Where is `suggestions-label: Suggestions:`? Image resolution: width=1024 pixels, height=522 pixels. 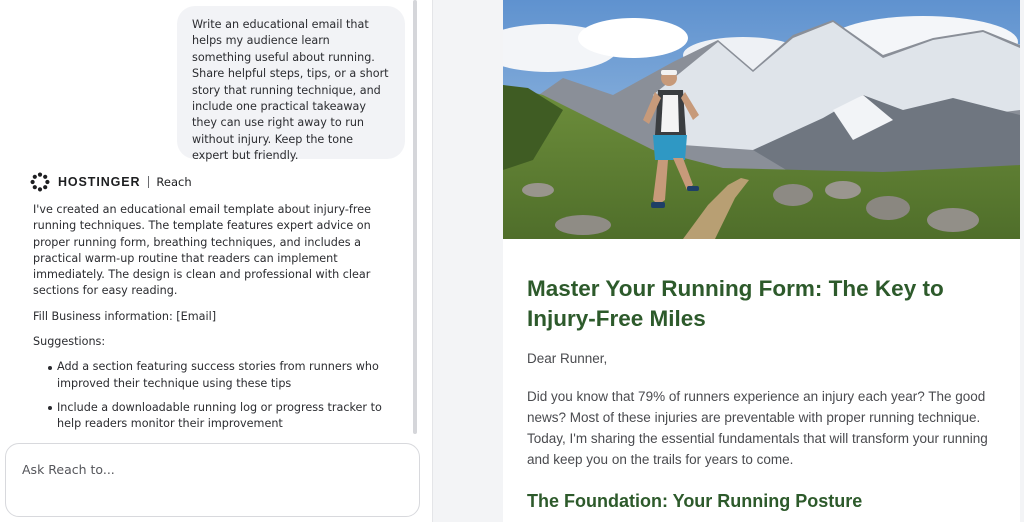
suggestions-label: Suggestions: is located at coordinates (69, 342).